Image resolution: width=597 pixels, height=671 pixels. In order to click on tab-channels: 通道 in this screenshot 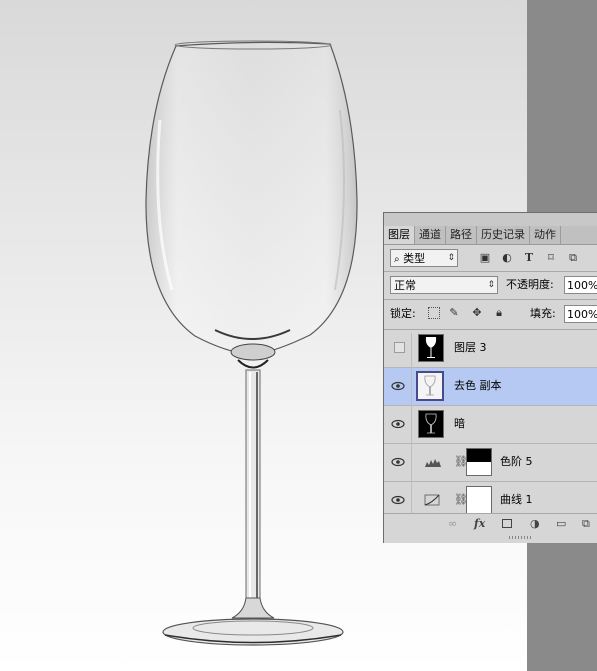, I will do `click(430, 235)`.